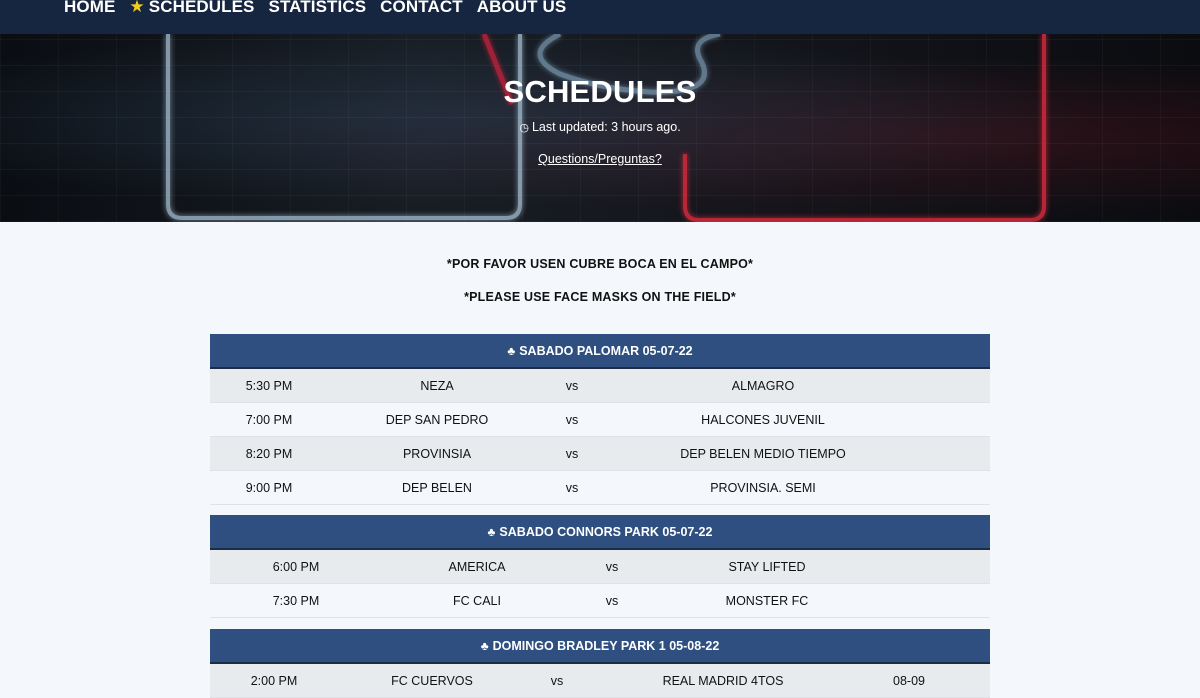 Image resolution: width=1200 pixels, height=698 pixels. I want to click on home-team: FC CALI, so click(477, 600).